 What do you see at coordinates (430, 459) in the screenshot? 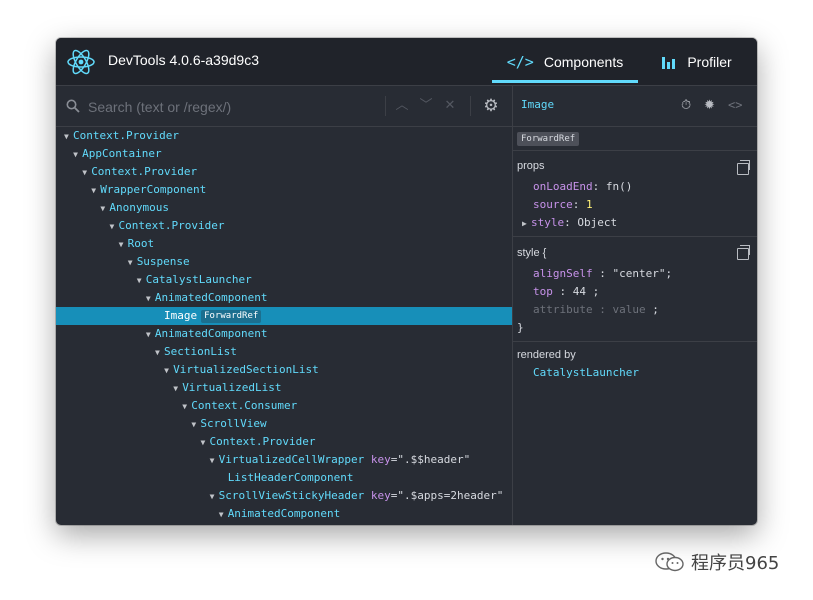
I see `key-value: =".$$header"` at bounding box center [430, 459].